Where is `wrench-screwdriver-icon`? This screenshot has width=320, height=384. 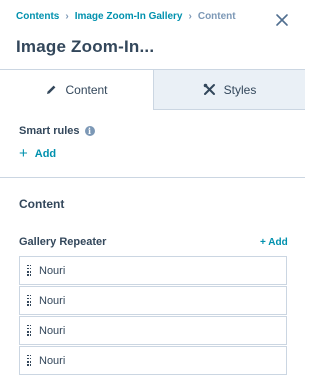 wrench-screwdriver-icon is located at coordinates (209, 89).